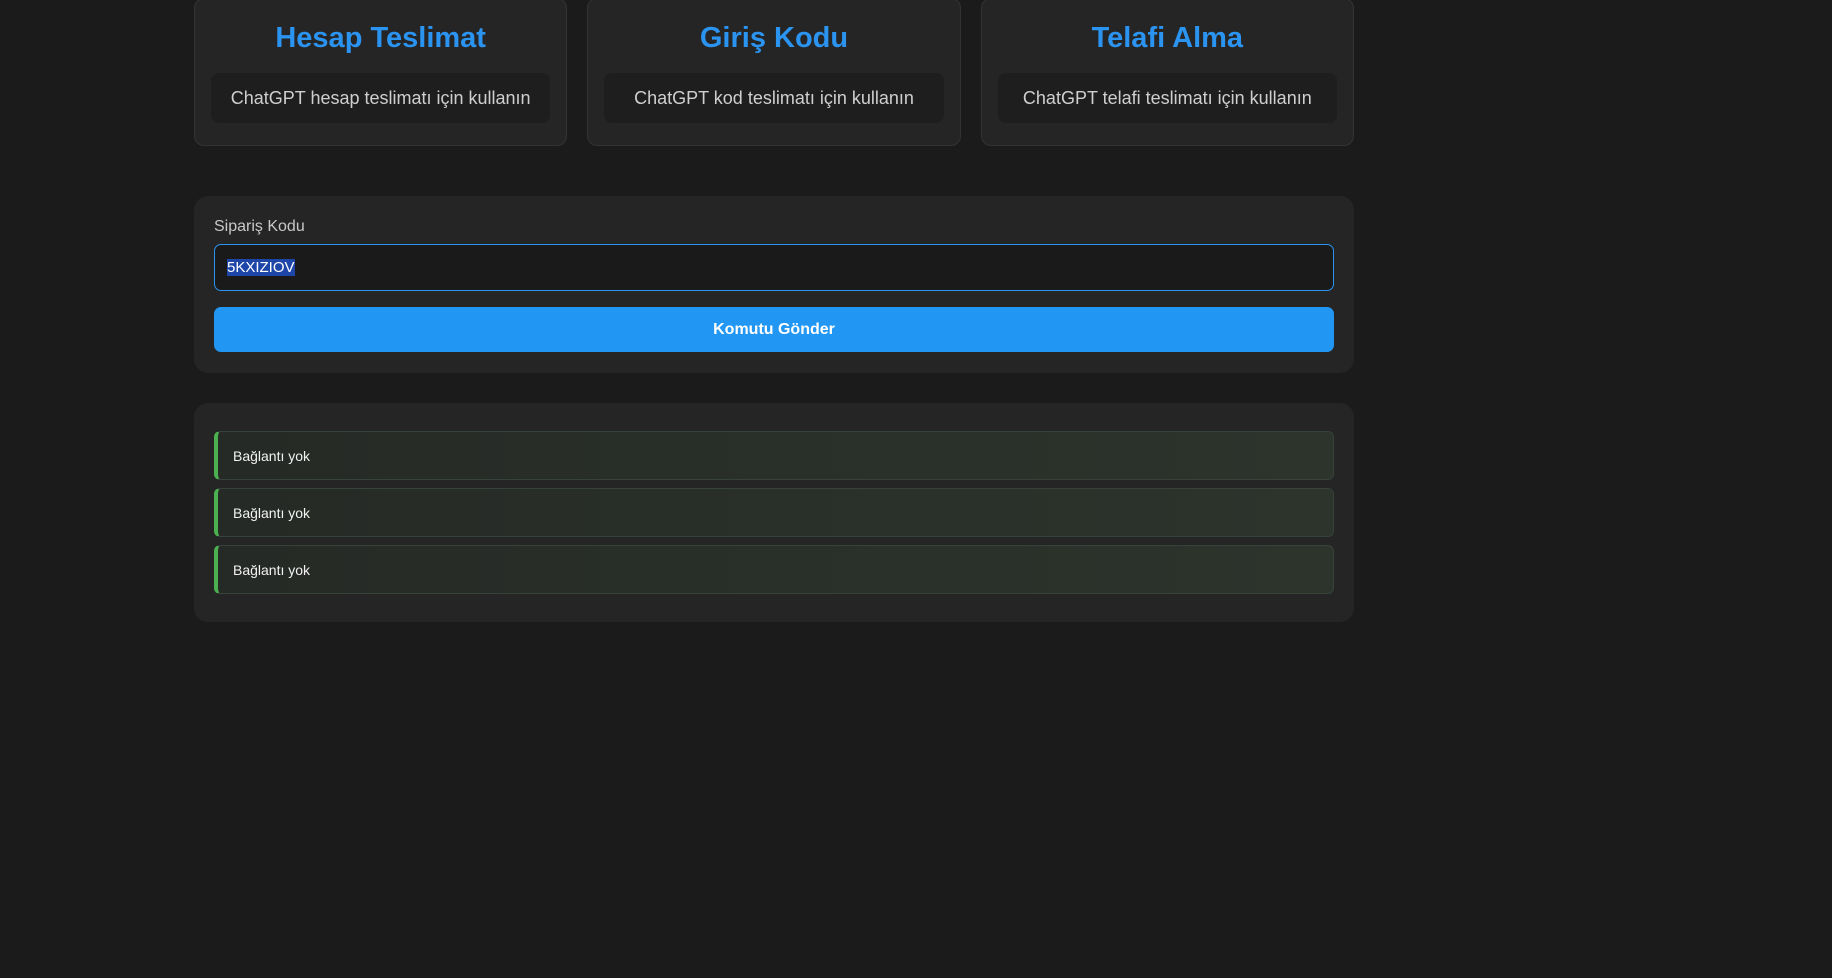  Describe the element at coordinates (380, 38) in the screenshot. I see `card-title: Hesap Teslimat` at that location.